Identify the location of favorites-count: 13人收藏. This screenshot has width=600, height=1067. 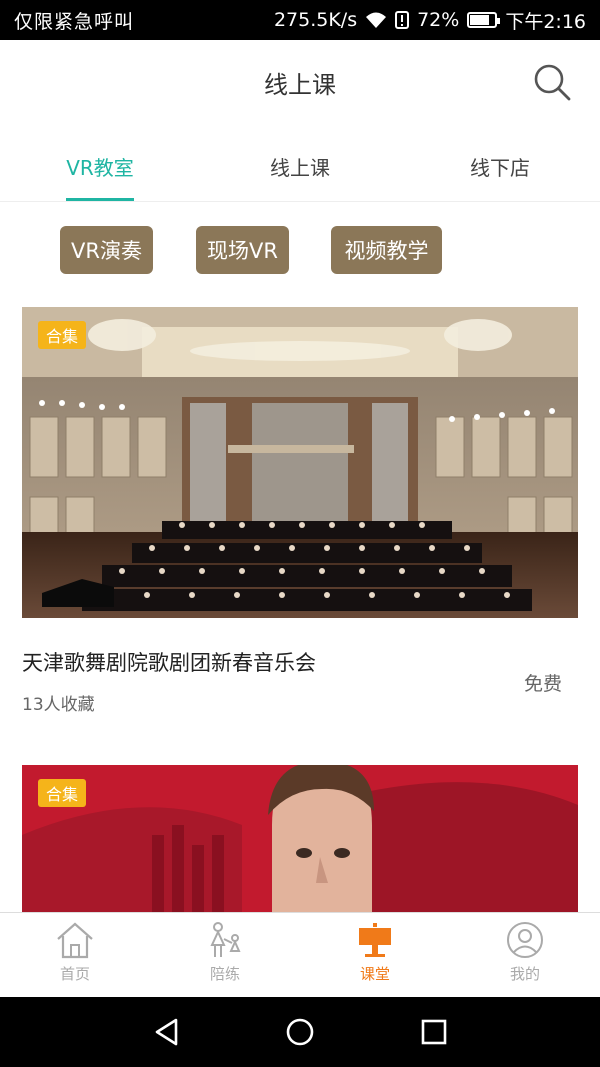
(58, 705).